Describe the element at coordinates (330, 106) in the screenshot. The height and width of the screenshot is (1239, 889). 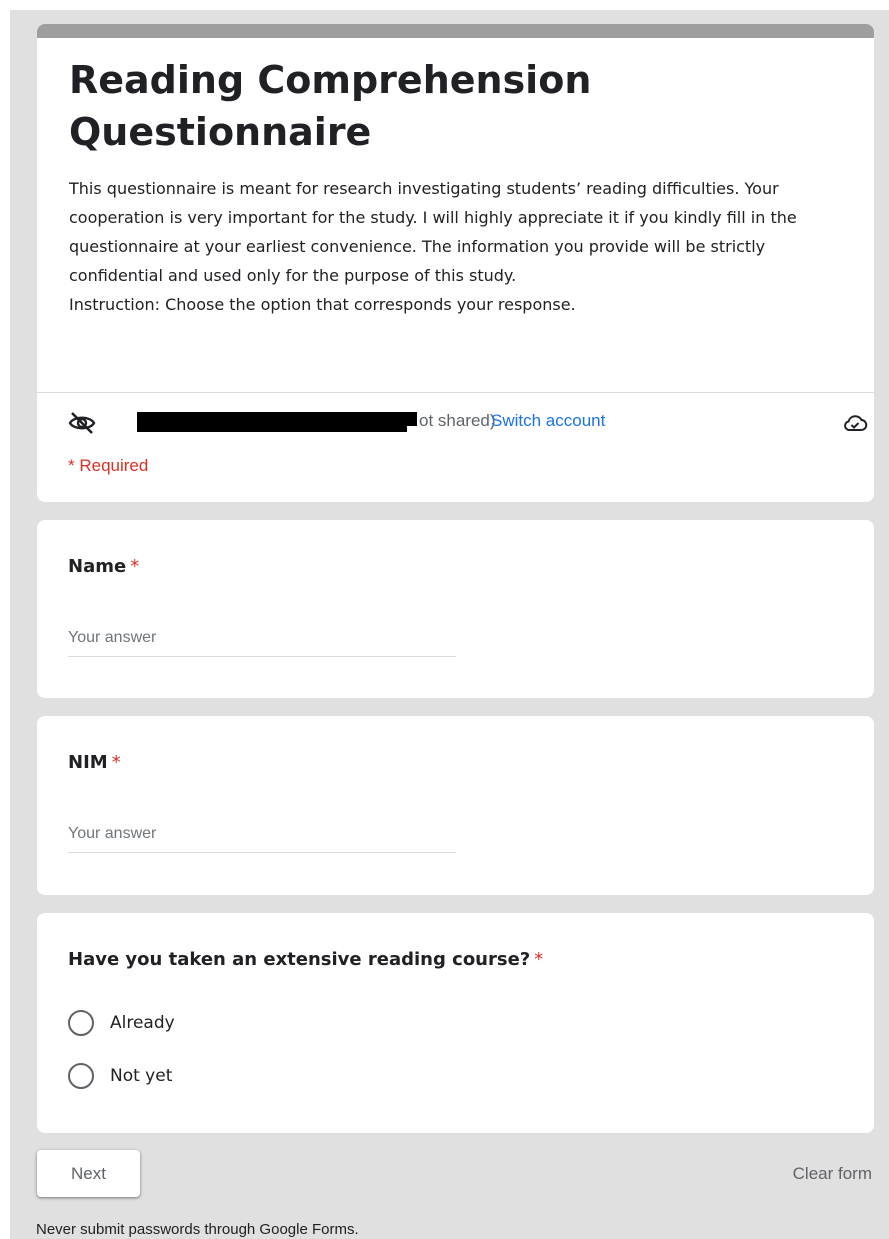
I see `form-title: Reading Comprehension Questionnaire` at that location.